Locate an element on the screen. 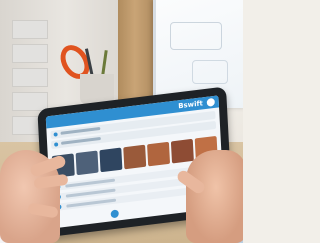 Image resolution: width=320 pixels, height=243 pixels. right-hand is located at coordinates (214, 196).